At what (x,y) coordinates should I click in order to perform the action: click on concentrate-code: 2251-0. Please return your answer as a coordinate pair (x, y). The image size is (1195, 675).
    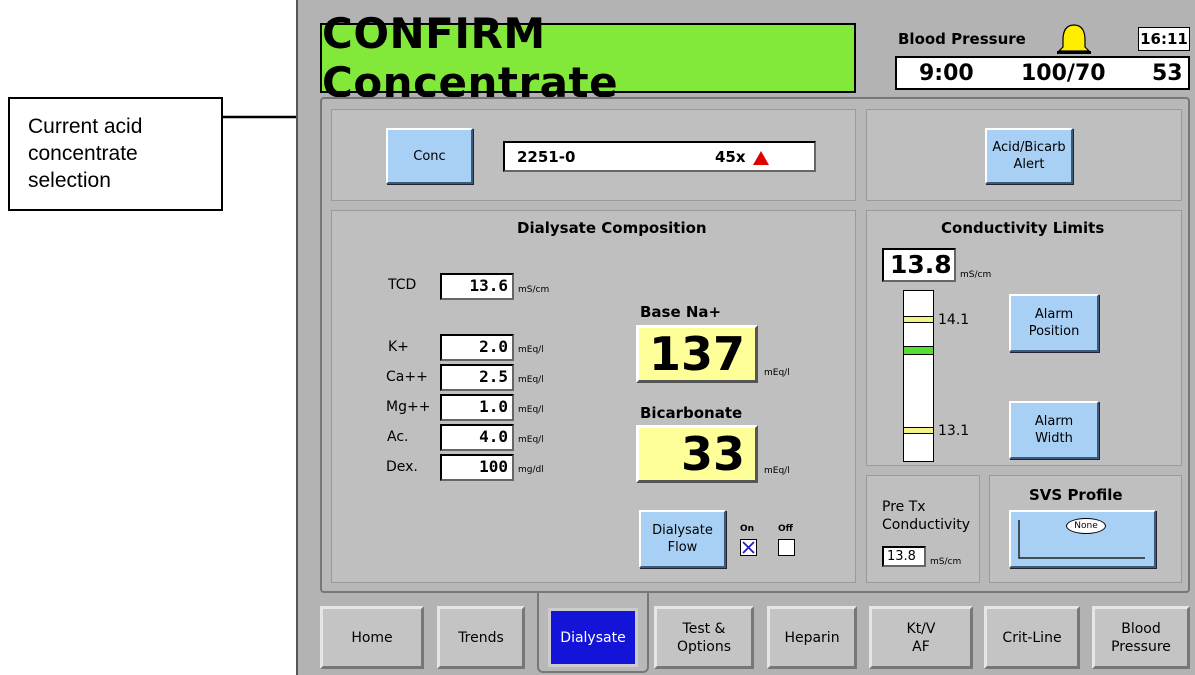
    Looking at the image, I should click on (546, 157).